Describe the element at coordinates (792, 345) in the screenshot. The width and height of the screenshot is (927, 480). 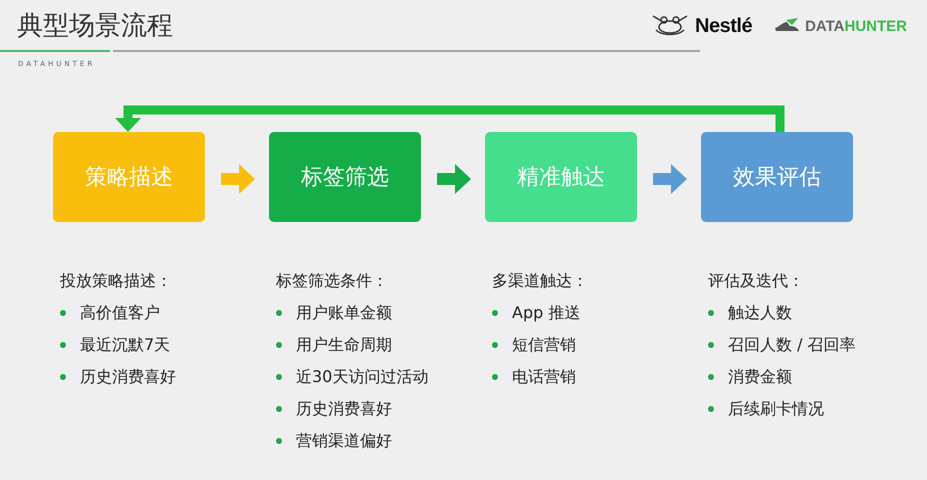
I see `list-item: 召回人数 / 召回率` at that location.